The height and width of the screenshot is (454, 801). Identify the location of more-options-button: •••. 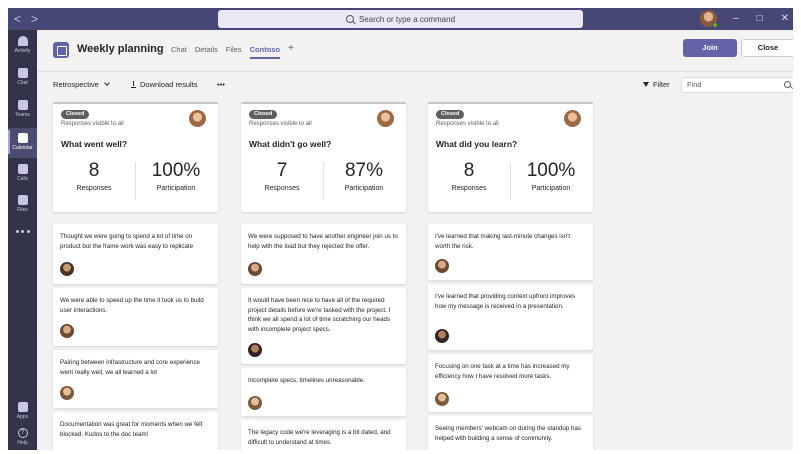
(221, 84).